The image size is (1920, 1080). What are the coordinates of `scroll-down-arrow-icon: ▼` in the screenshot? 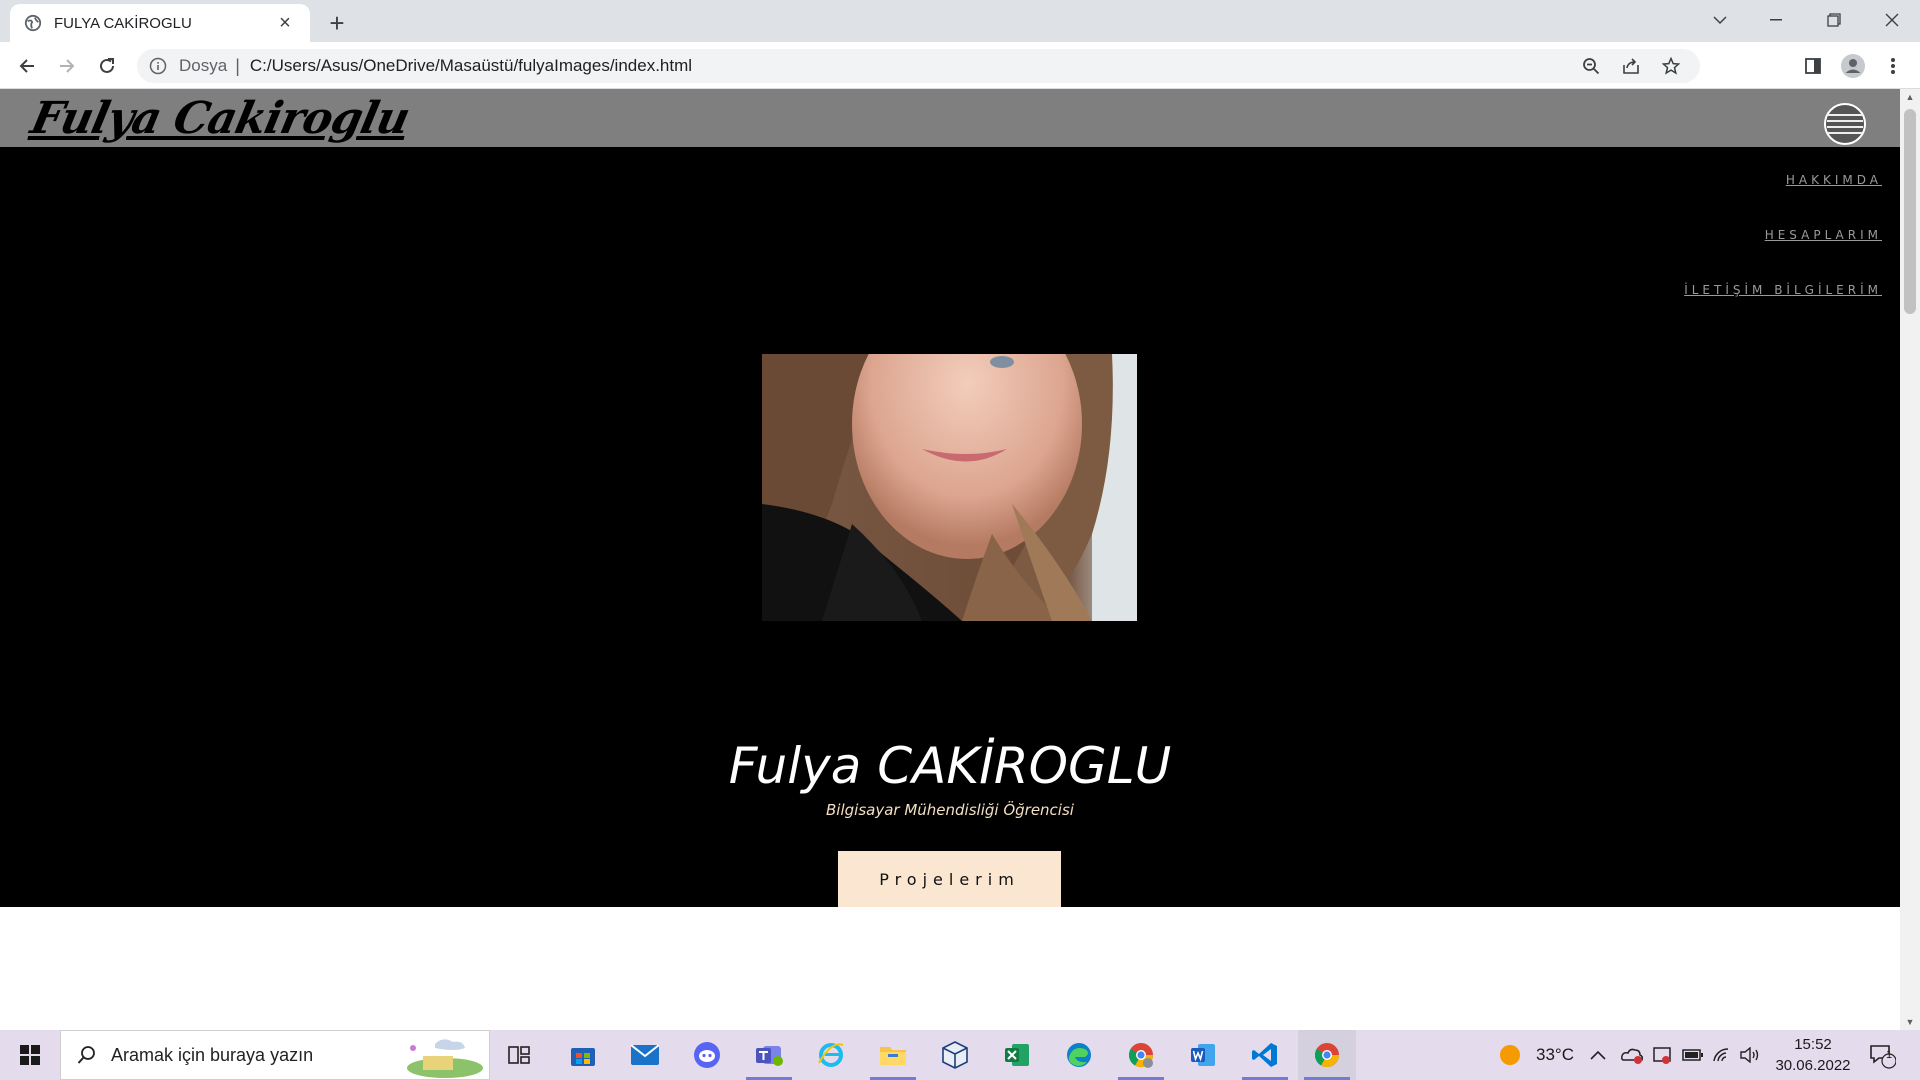 It's located at (1910, 1022).